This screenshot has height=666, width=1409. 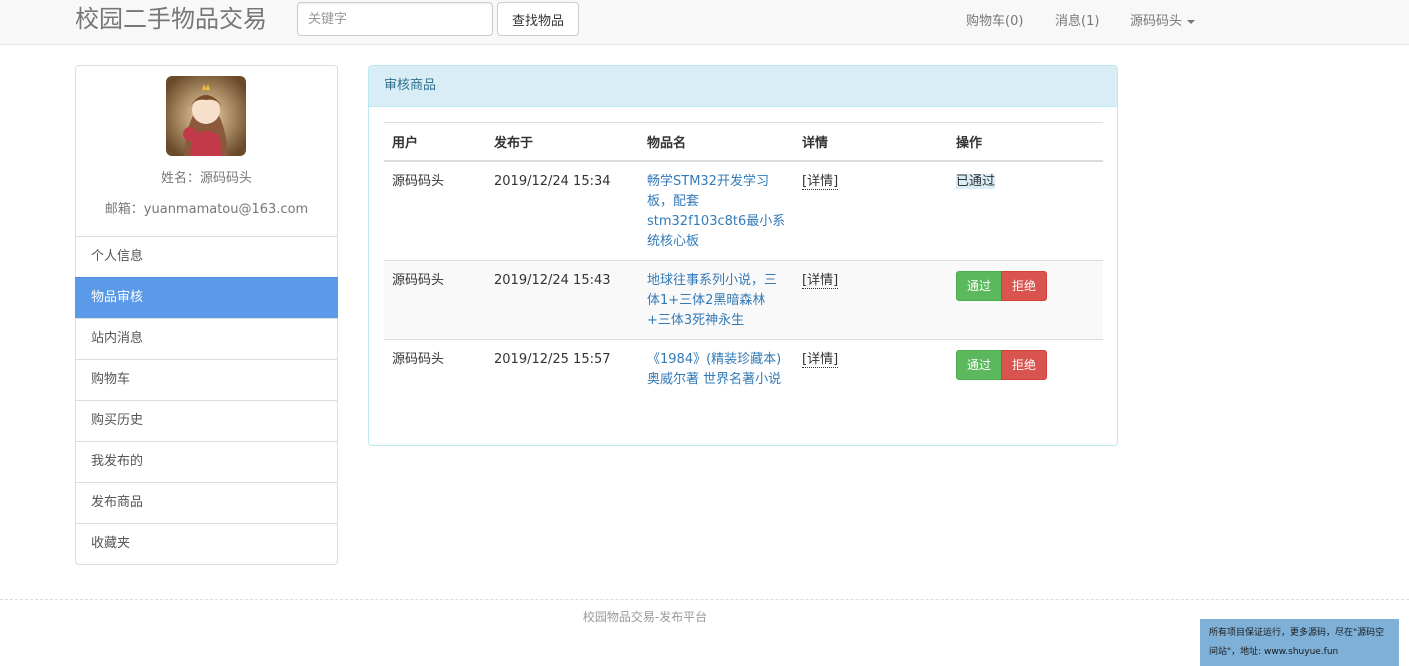 What do you see at coordinates (1077, 19) in the screenshot?
I see `messages-link: 消息(1)` at bounding box center [1077, 19].